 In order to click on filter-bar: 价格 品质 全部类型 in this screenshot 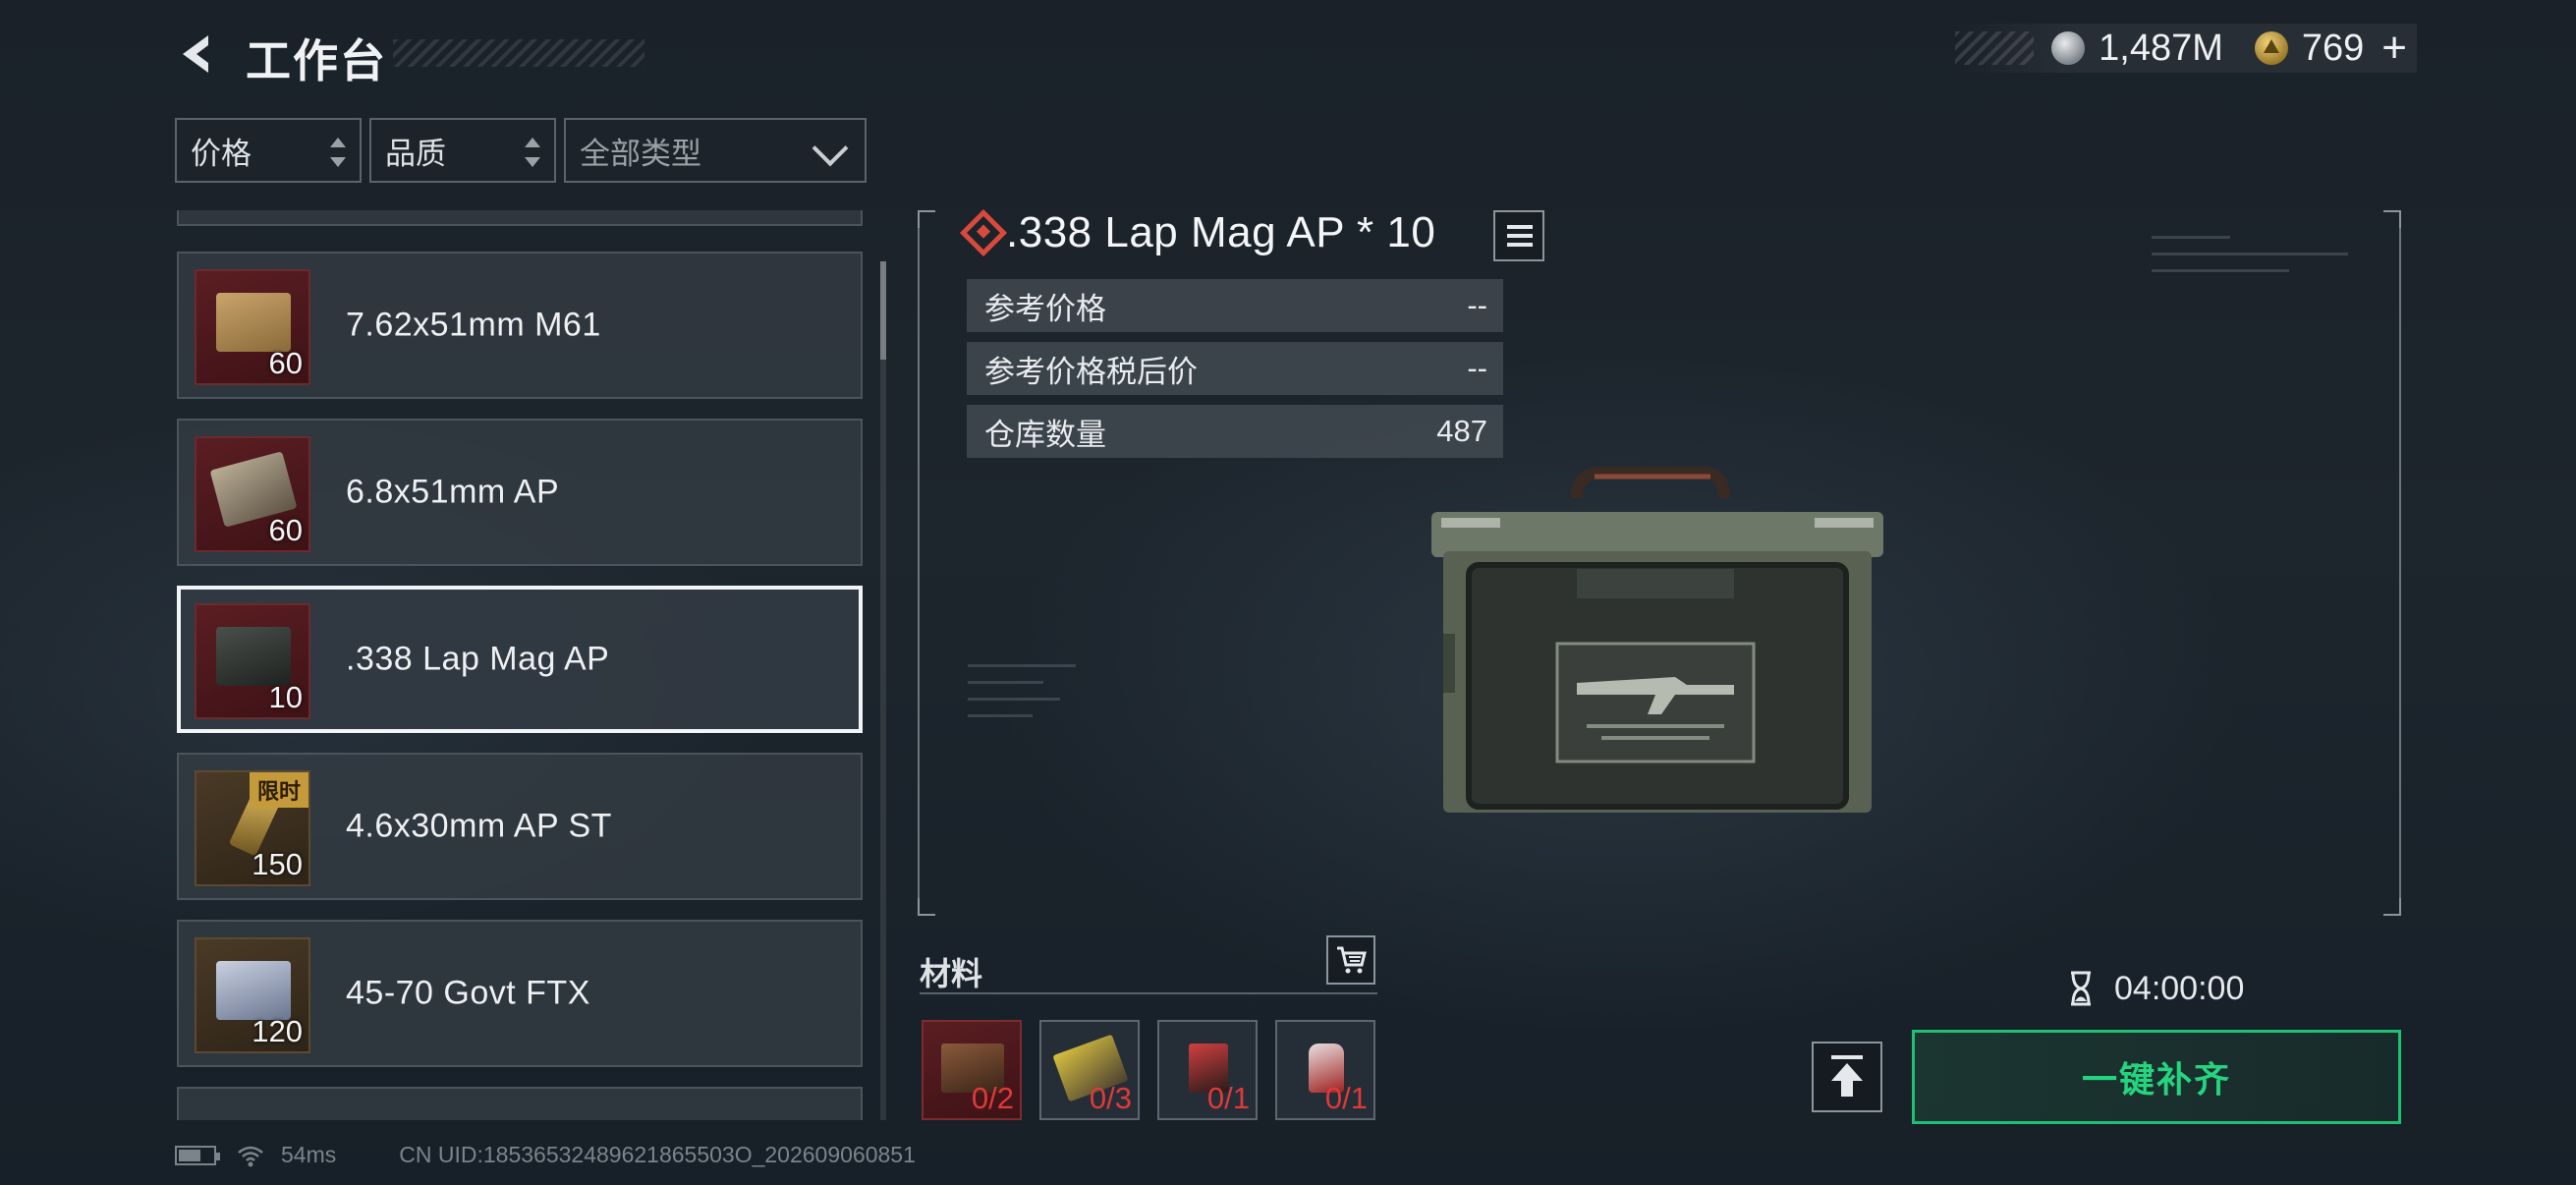, I will do `click(521, 151)`.